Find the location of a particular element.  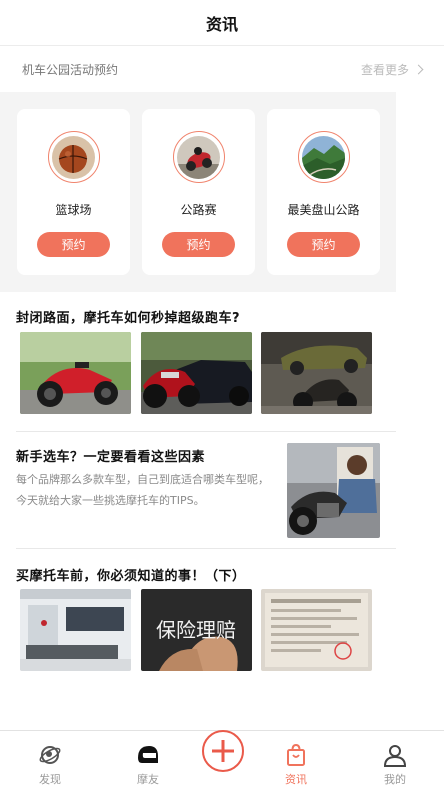

tab-riders: 摩友 is located at coordinates (148, 762).